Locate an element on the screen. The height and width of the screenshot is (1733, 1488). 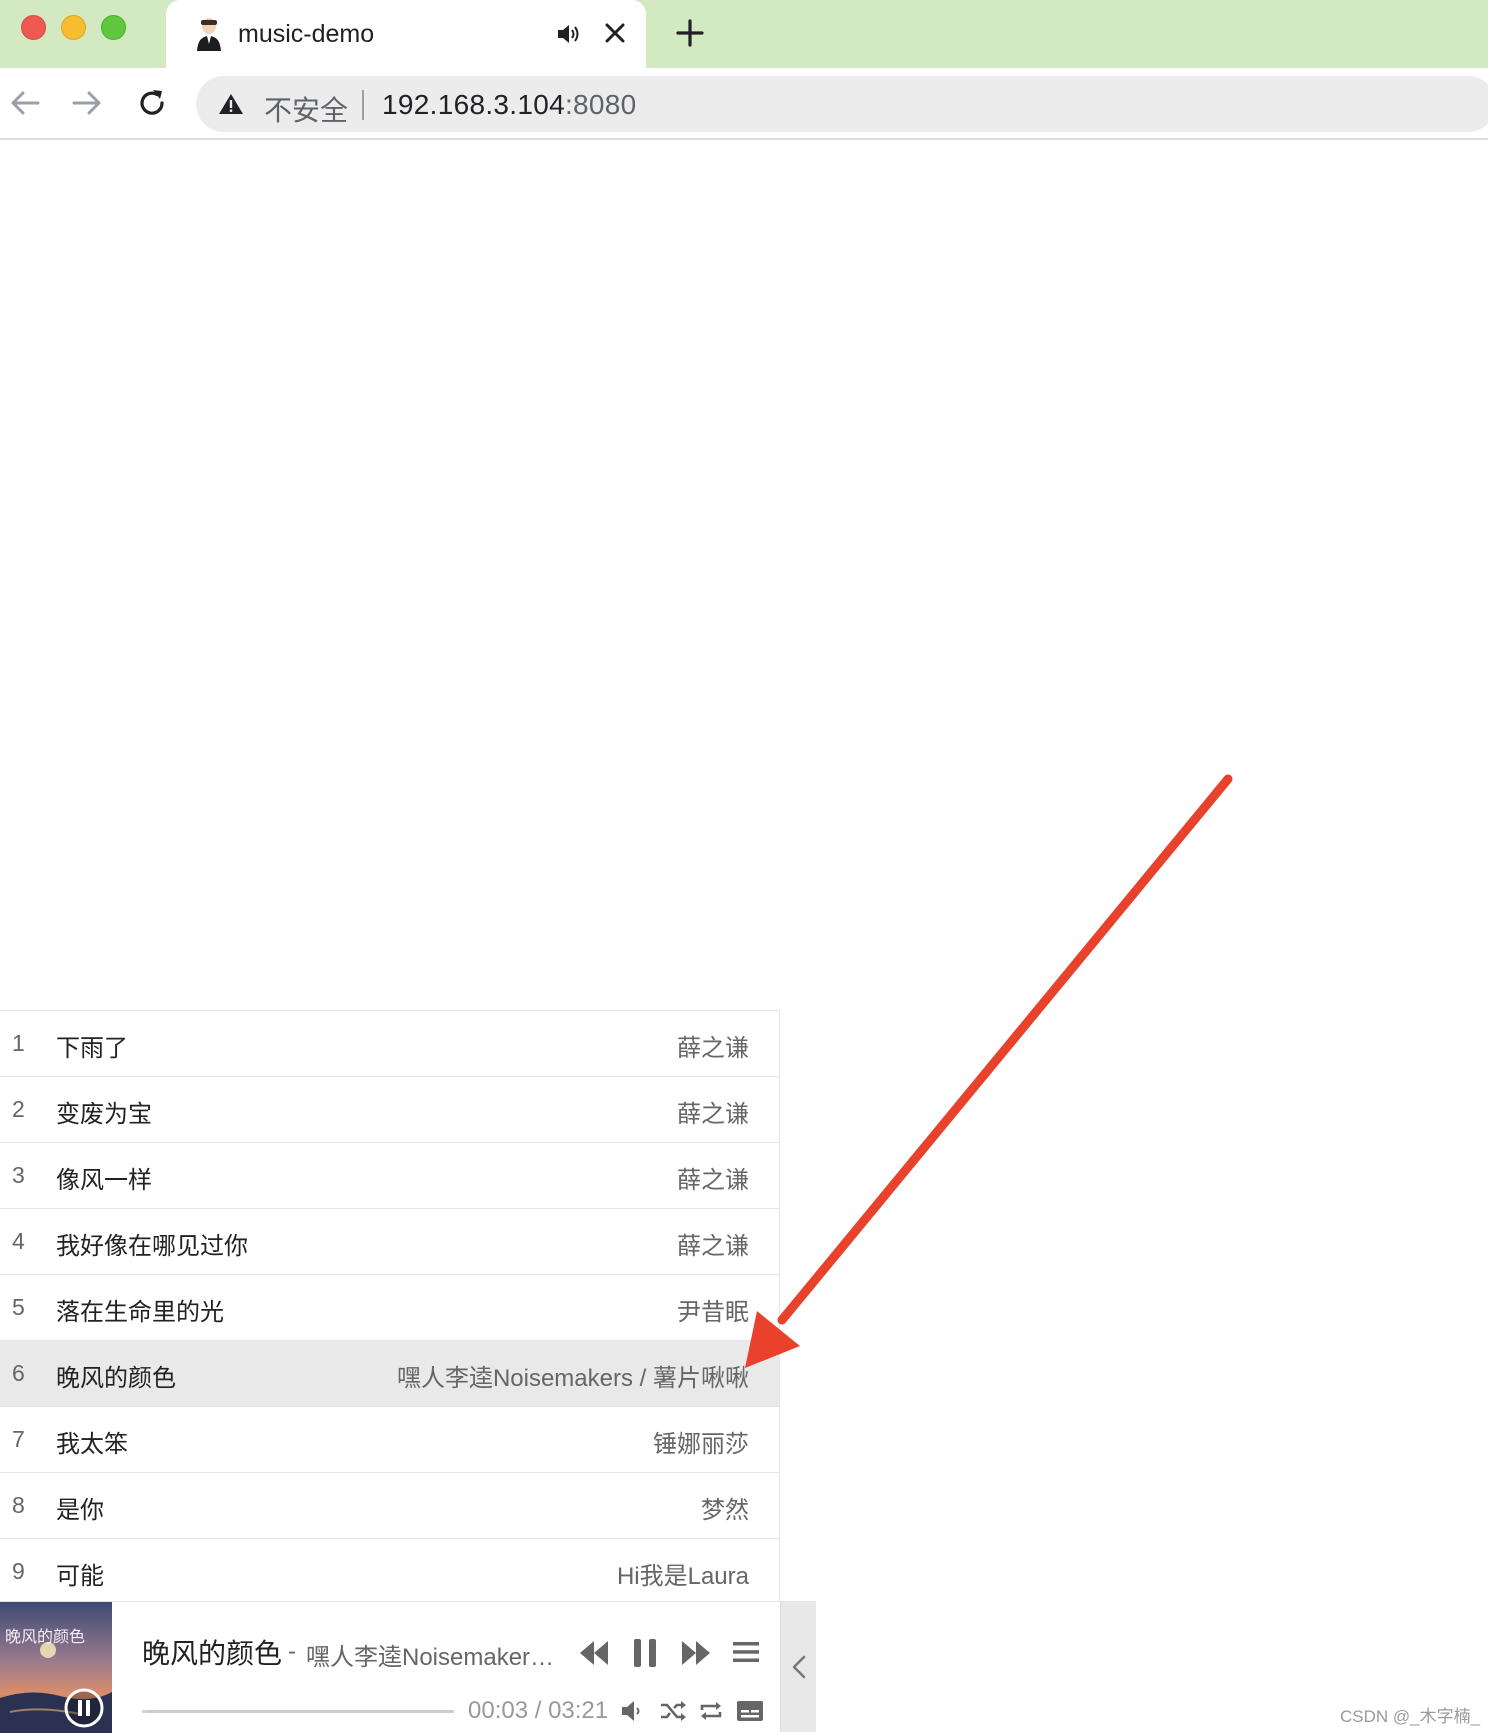
now-playing-title: 晚风的颜色 is located at coordinates (212, 1653).